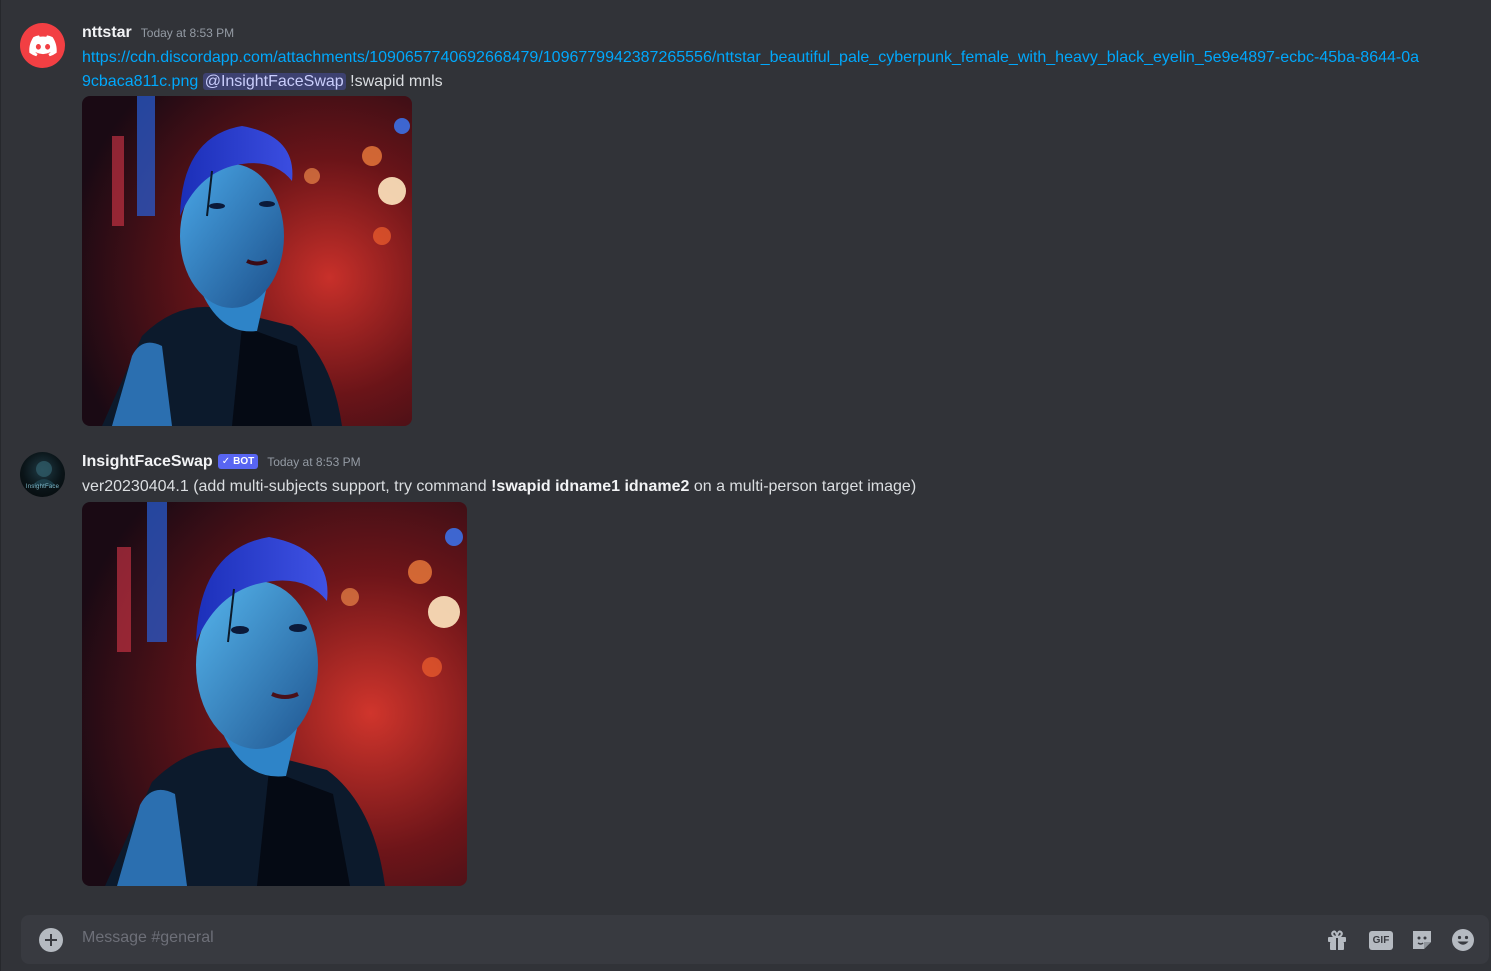 This screenshot has width=1491, height=971. I want to click on avatar, so click(42, 45).